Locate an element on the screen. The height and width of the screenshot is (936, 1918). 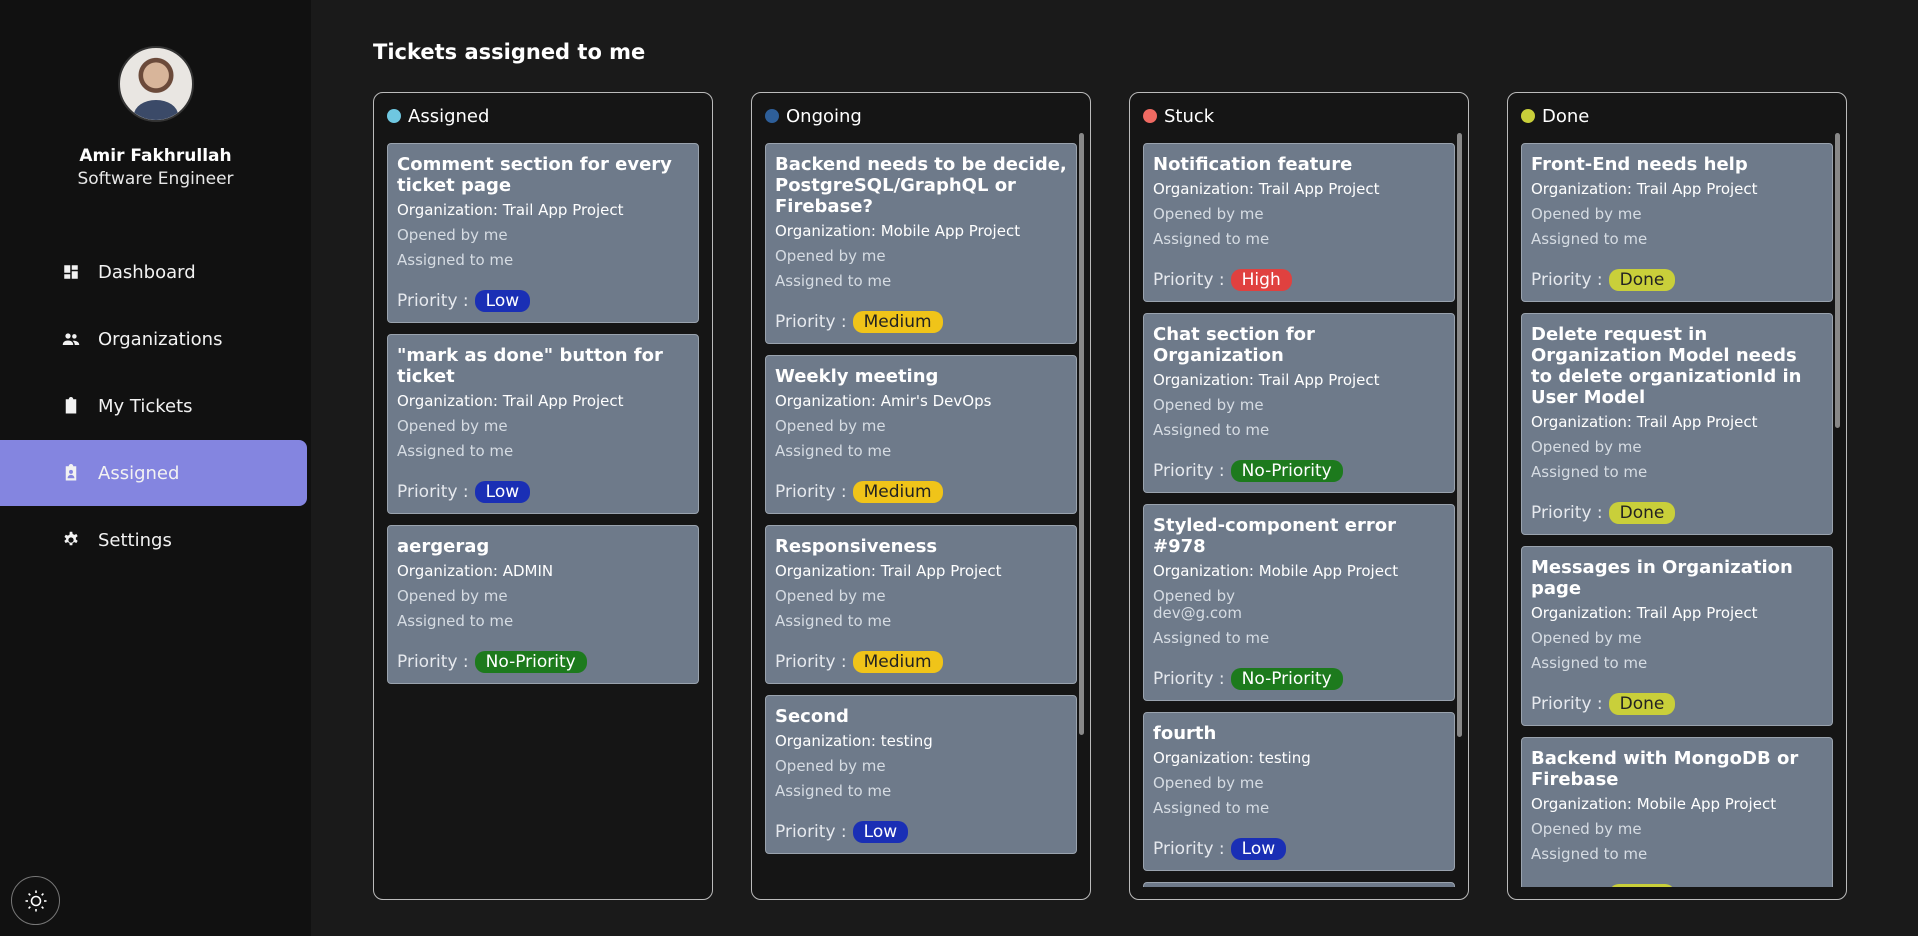
theme-toggle-button is located at coordinates (35, 900).